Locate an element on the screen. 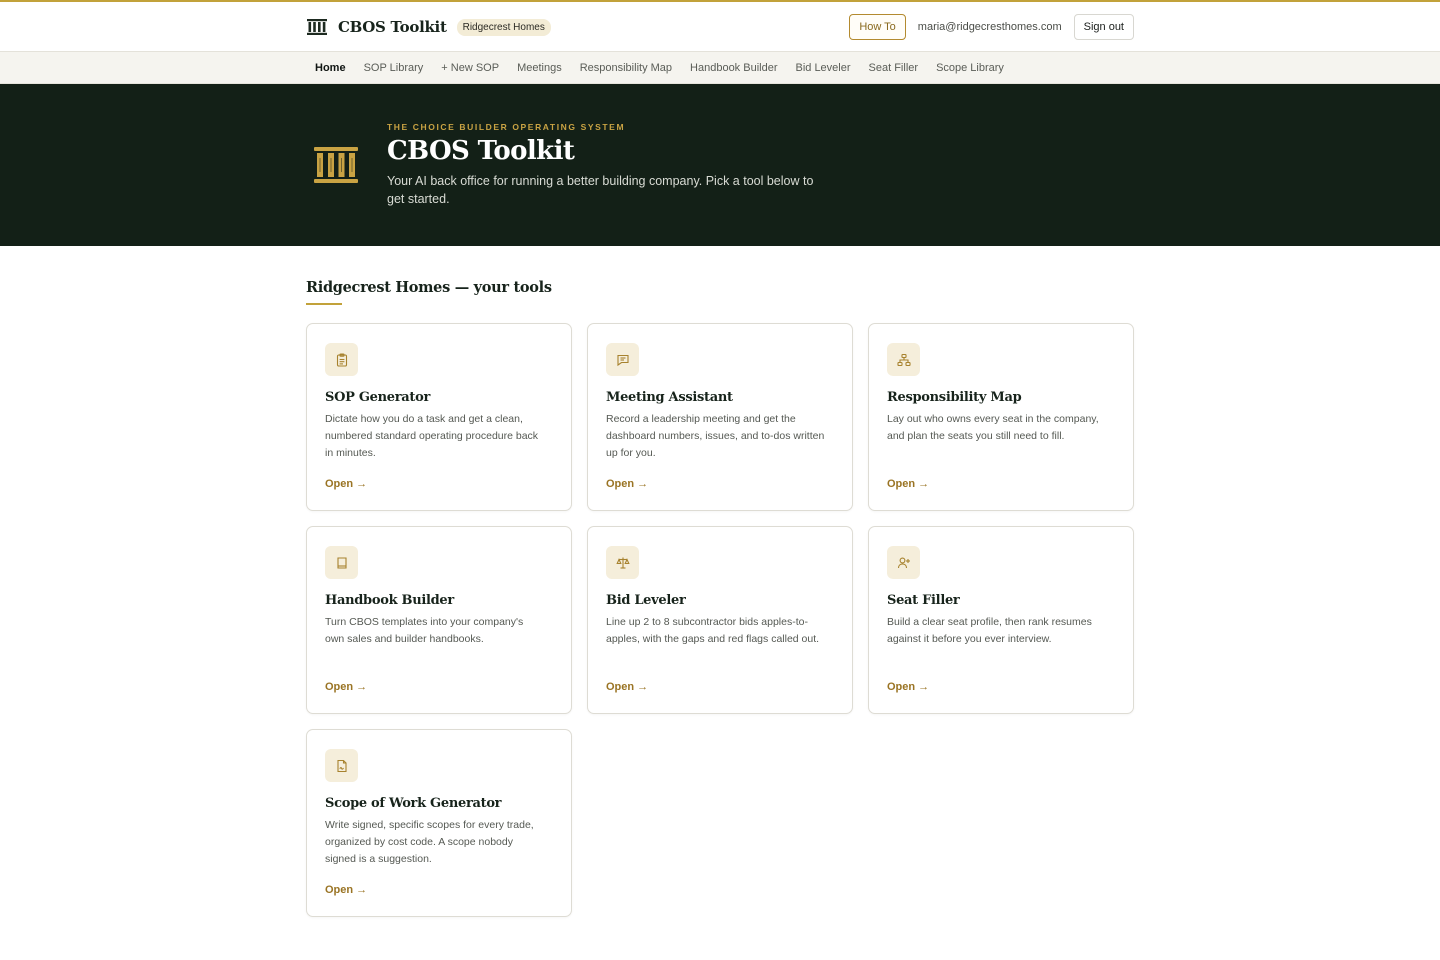 Image resolution: width=1440 pixels, height=960 pixels. card-title: Scope of Work Generator is located at coordinates (413, 803).